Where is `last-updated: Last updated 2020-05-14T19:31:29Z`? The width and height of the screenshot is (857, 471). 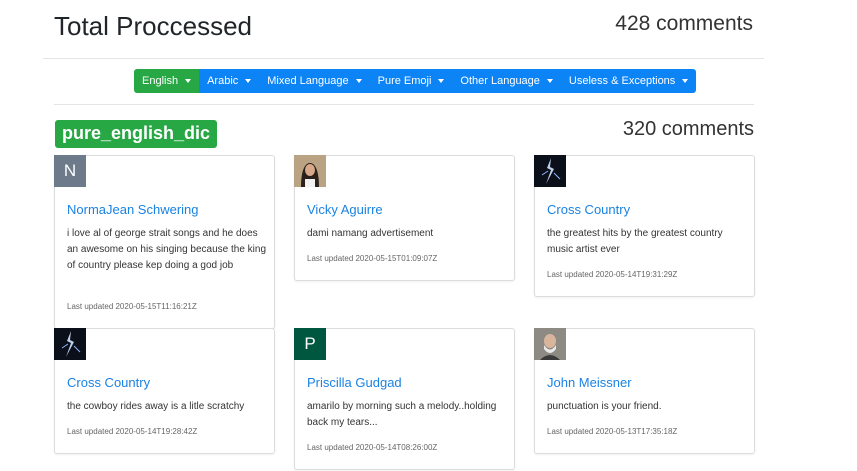
last-updated: Last updated 2020-05-14T19:31:29Z is located at coordinates (612, 274).